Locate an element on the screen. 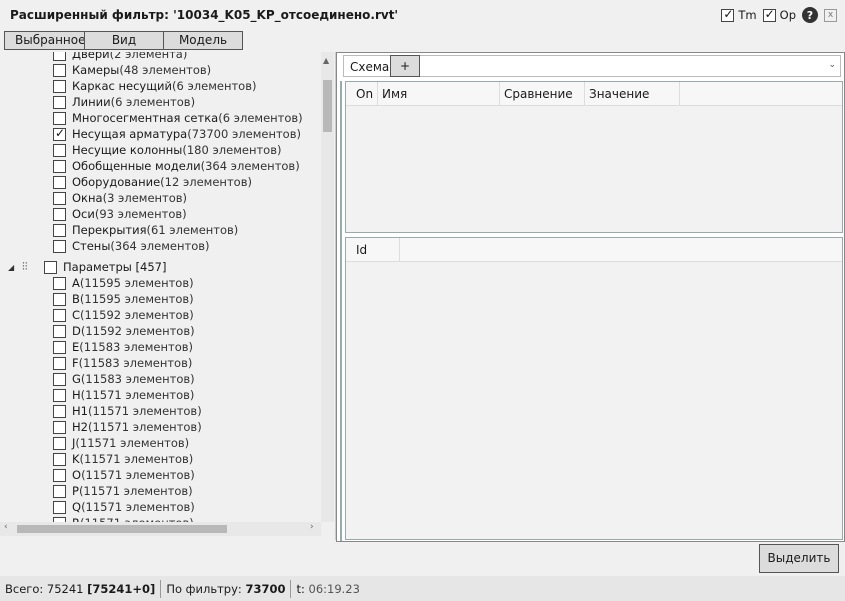 Image resolution: width=845 pixels, height=601 pixels. parameter-label: P is located at coordinates (75, 491).